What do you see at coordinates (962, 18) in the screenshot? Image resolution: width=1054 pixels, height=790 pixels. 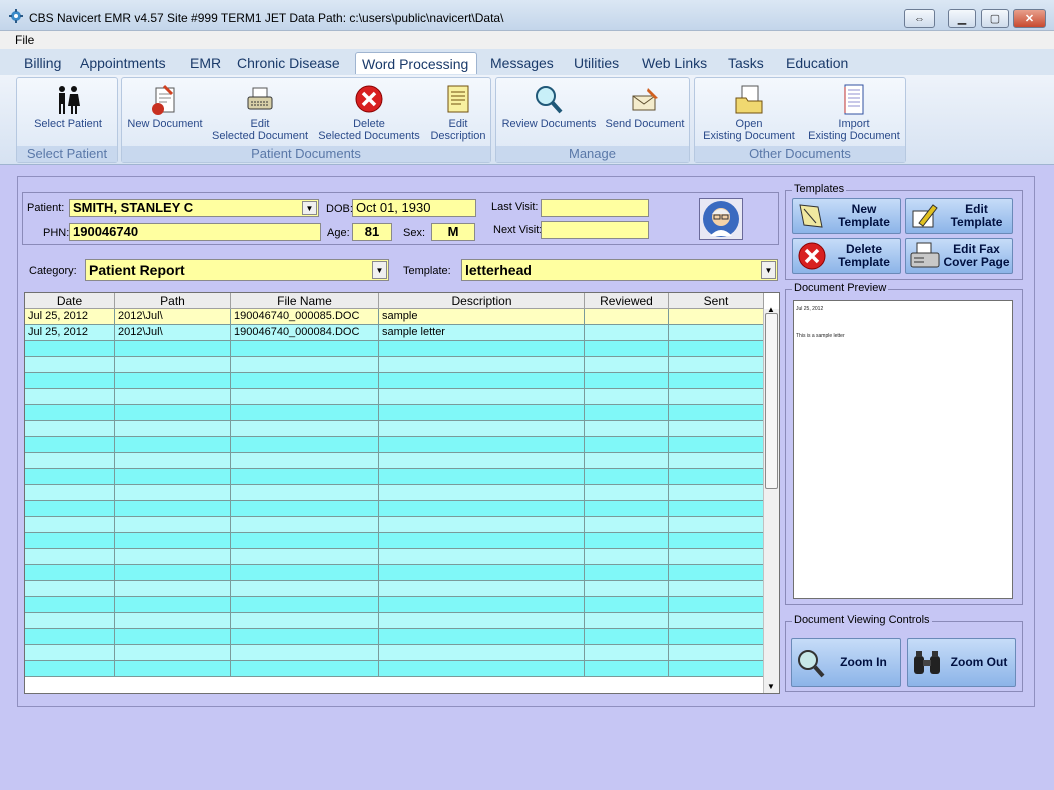 I see `minimize-button: ▁` at bounding box center [962, 18].